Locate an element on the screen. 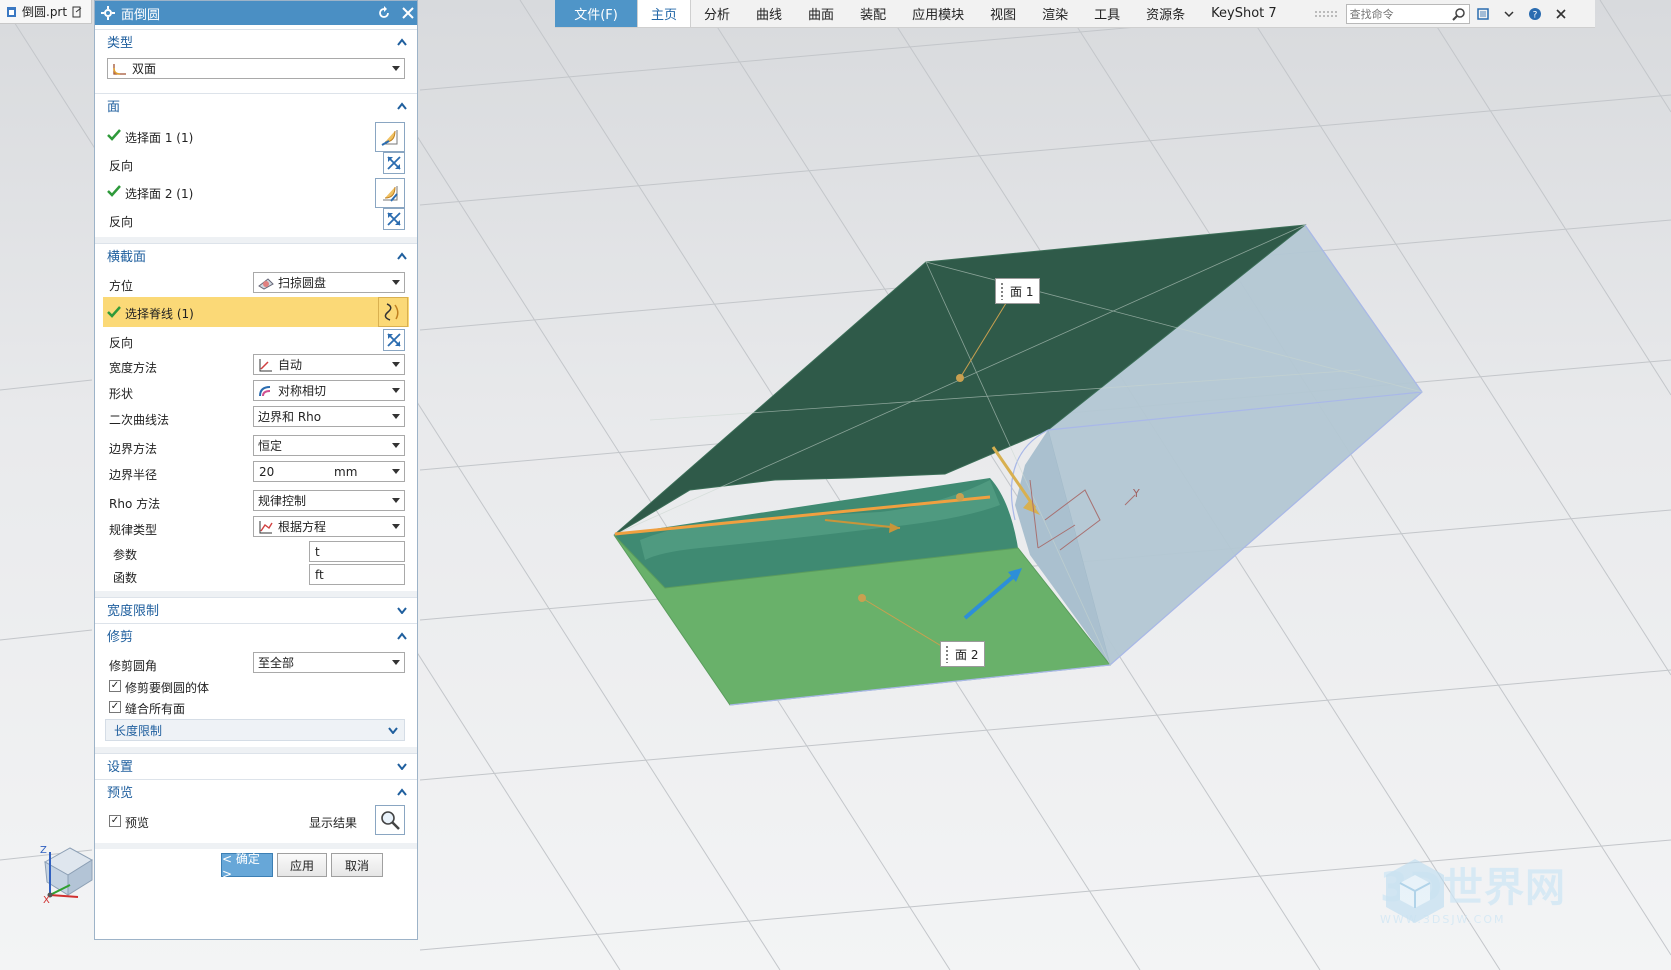 The height and width of the screenshot is (970, 1671). trim-fillet-select: 至全部 is located at coordinates (329, 662).